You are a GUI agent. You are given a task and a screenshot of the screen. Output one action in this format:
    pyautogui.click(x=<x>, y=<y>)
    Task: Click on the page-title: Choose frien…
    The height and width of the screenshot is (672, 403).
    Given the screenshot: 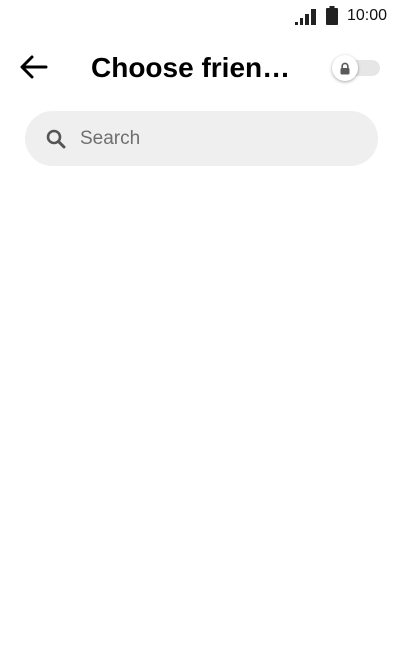 What is the action you would take?
    pyautogui.click(x=191, y=67)
    